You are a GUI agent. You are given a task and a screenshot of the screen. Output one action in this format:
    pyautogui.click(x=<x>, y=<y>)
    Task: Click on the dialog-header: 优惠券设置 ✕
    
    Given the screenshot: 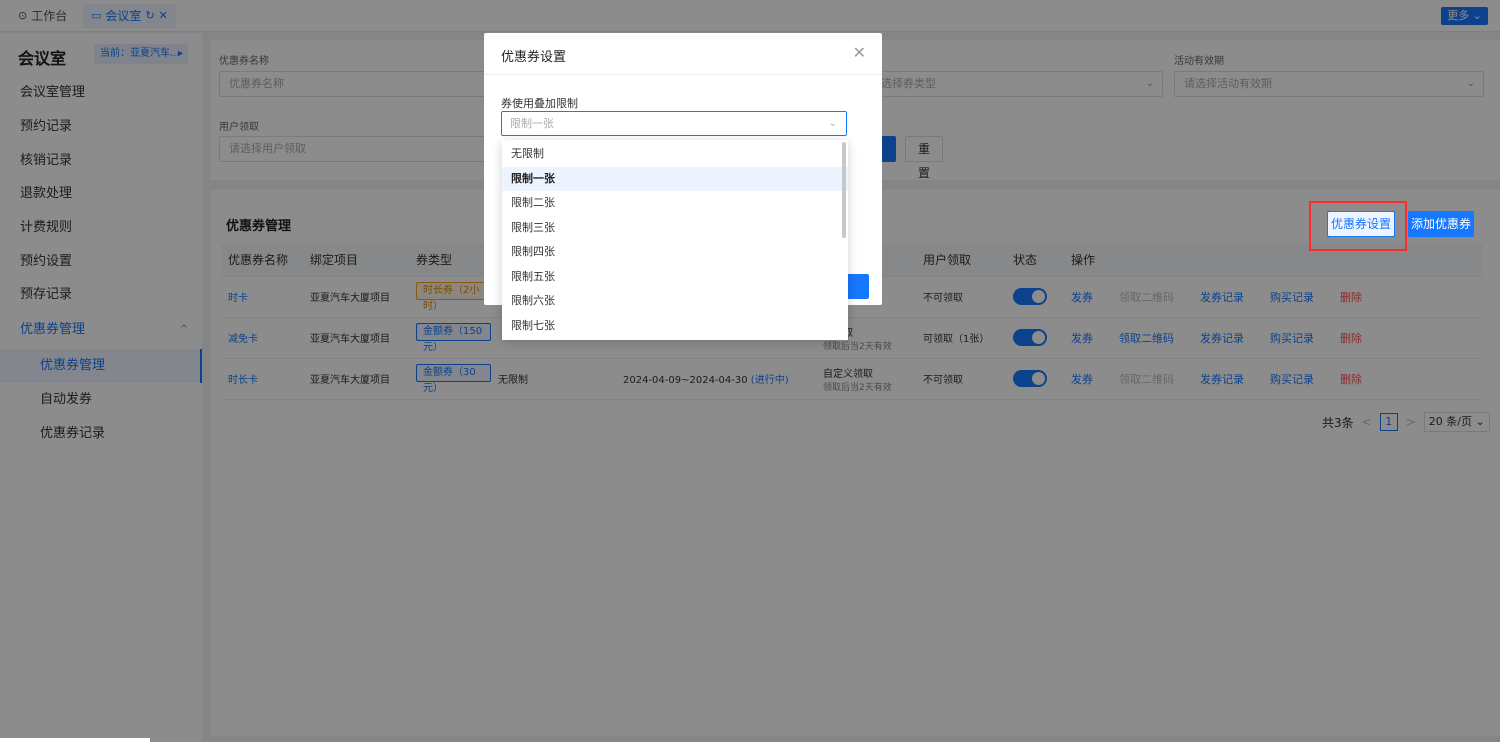 What is the action you would take?
    pyautogui.click(x=683, y=54)
    